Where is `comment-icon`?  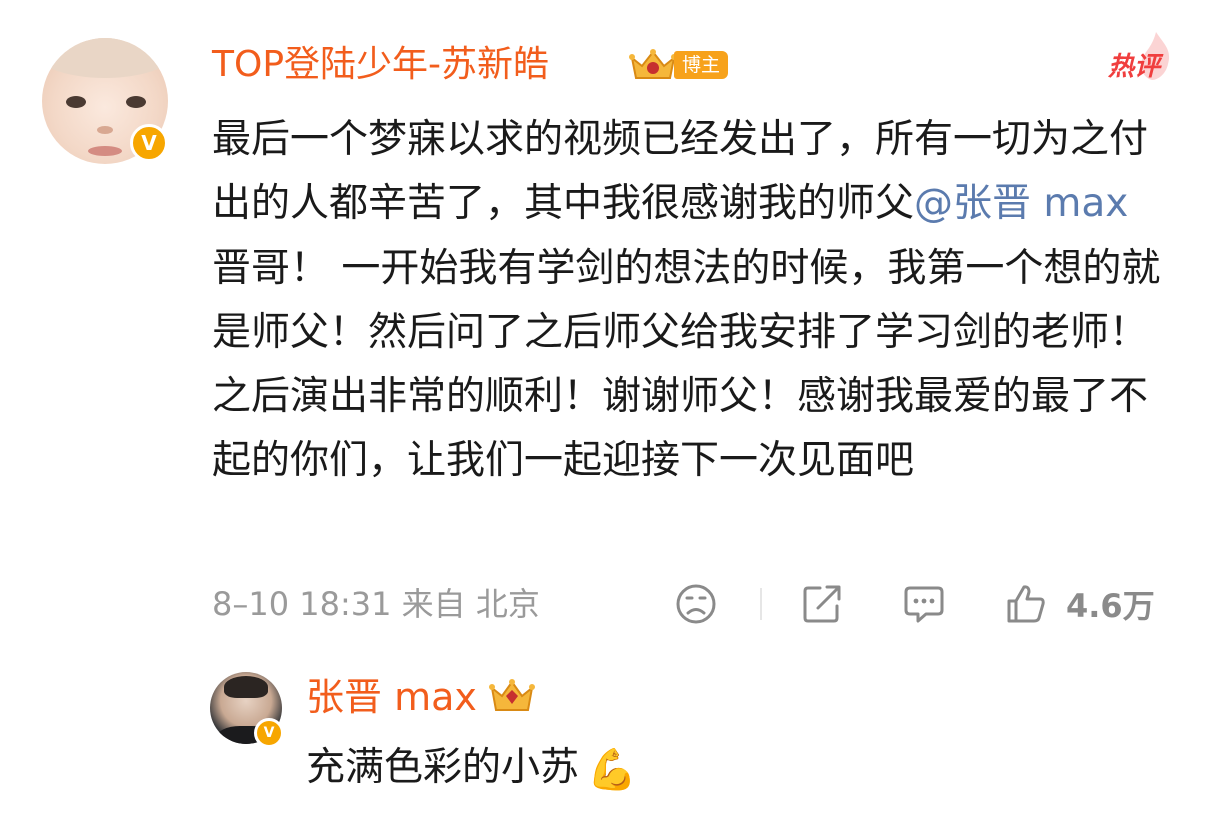
comment-icon is located at coordinates (924, 604).